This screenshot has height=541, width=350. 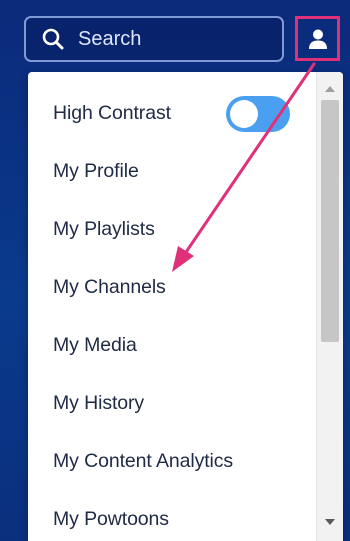 I want to click on menu-item-my-profile: My Profile, so click(x=96, y=171).